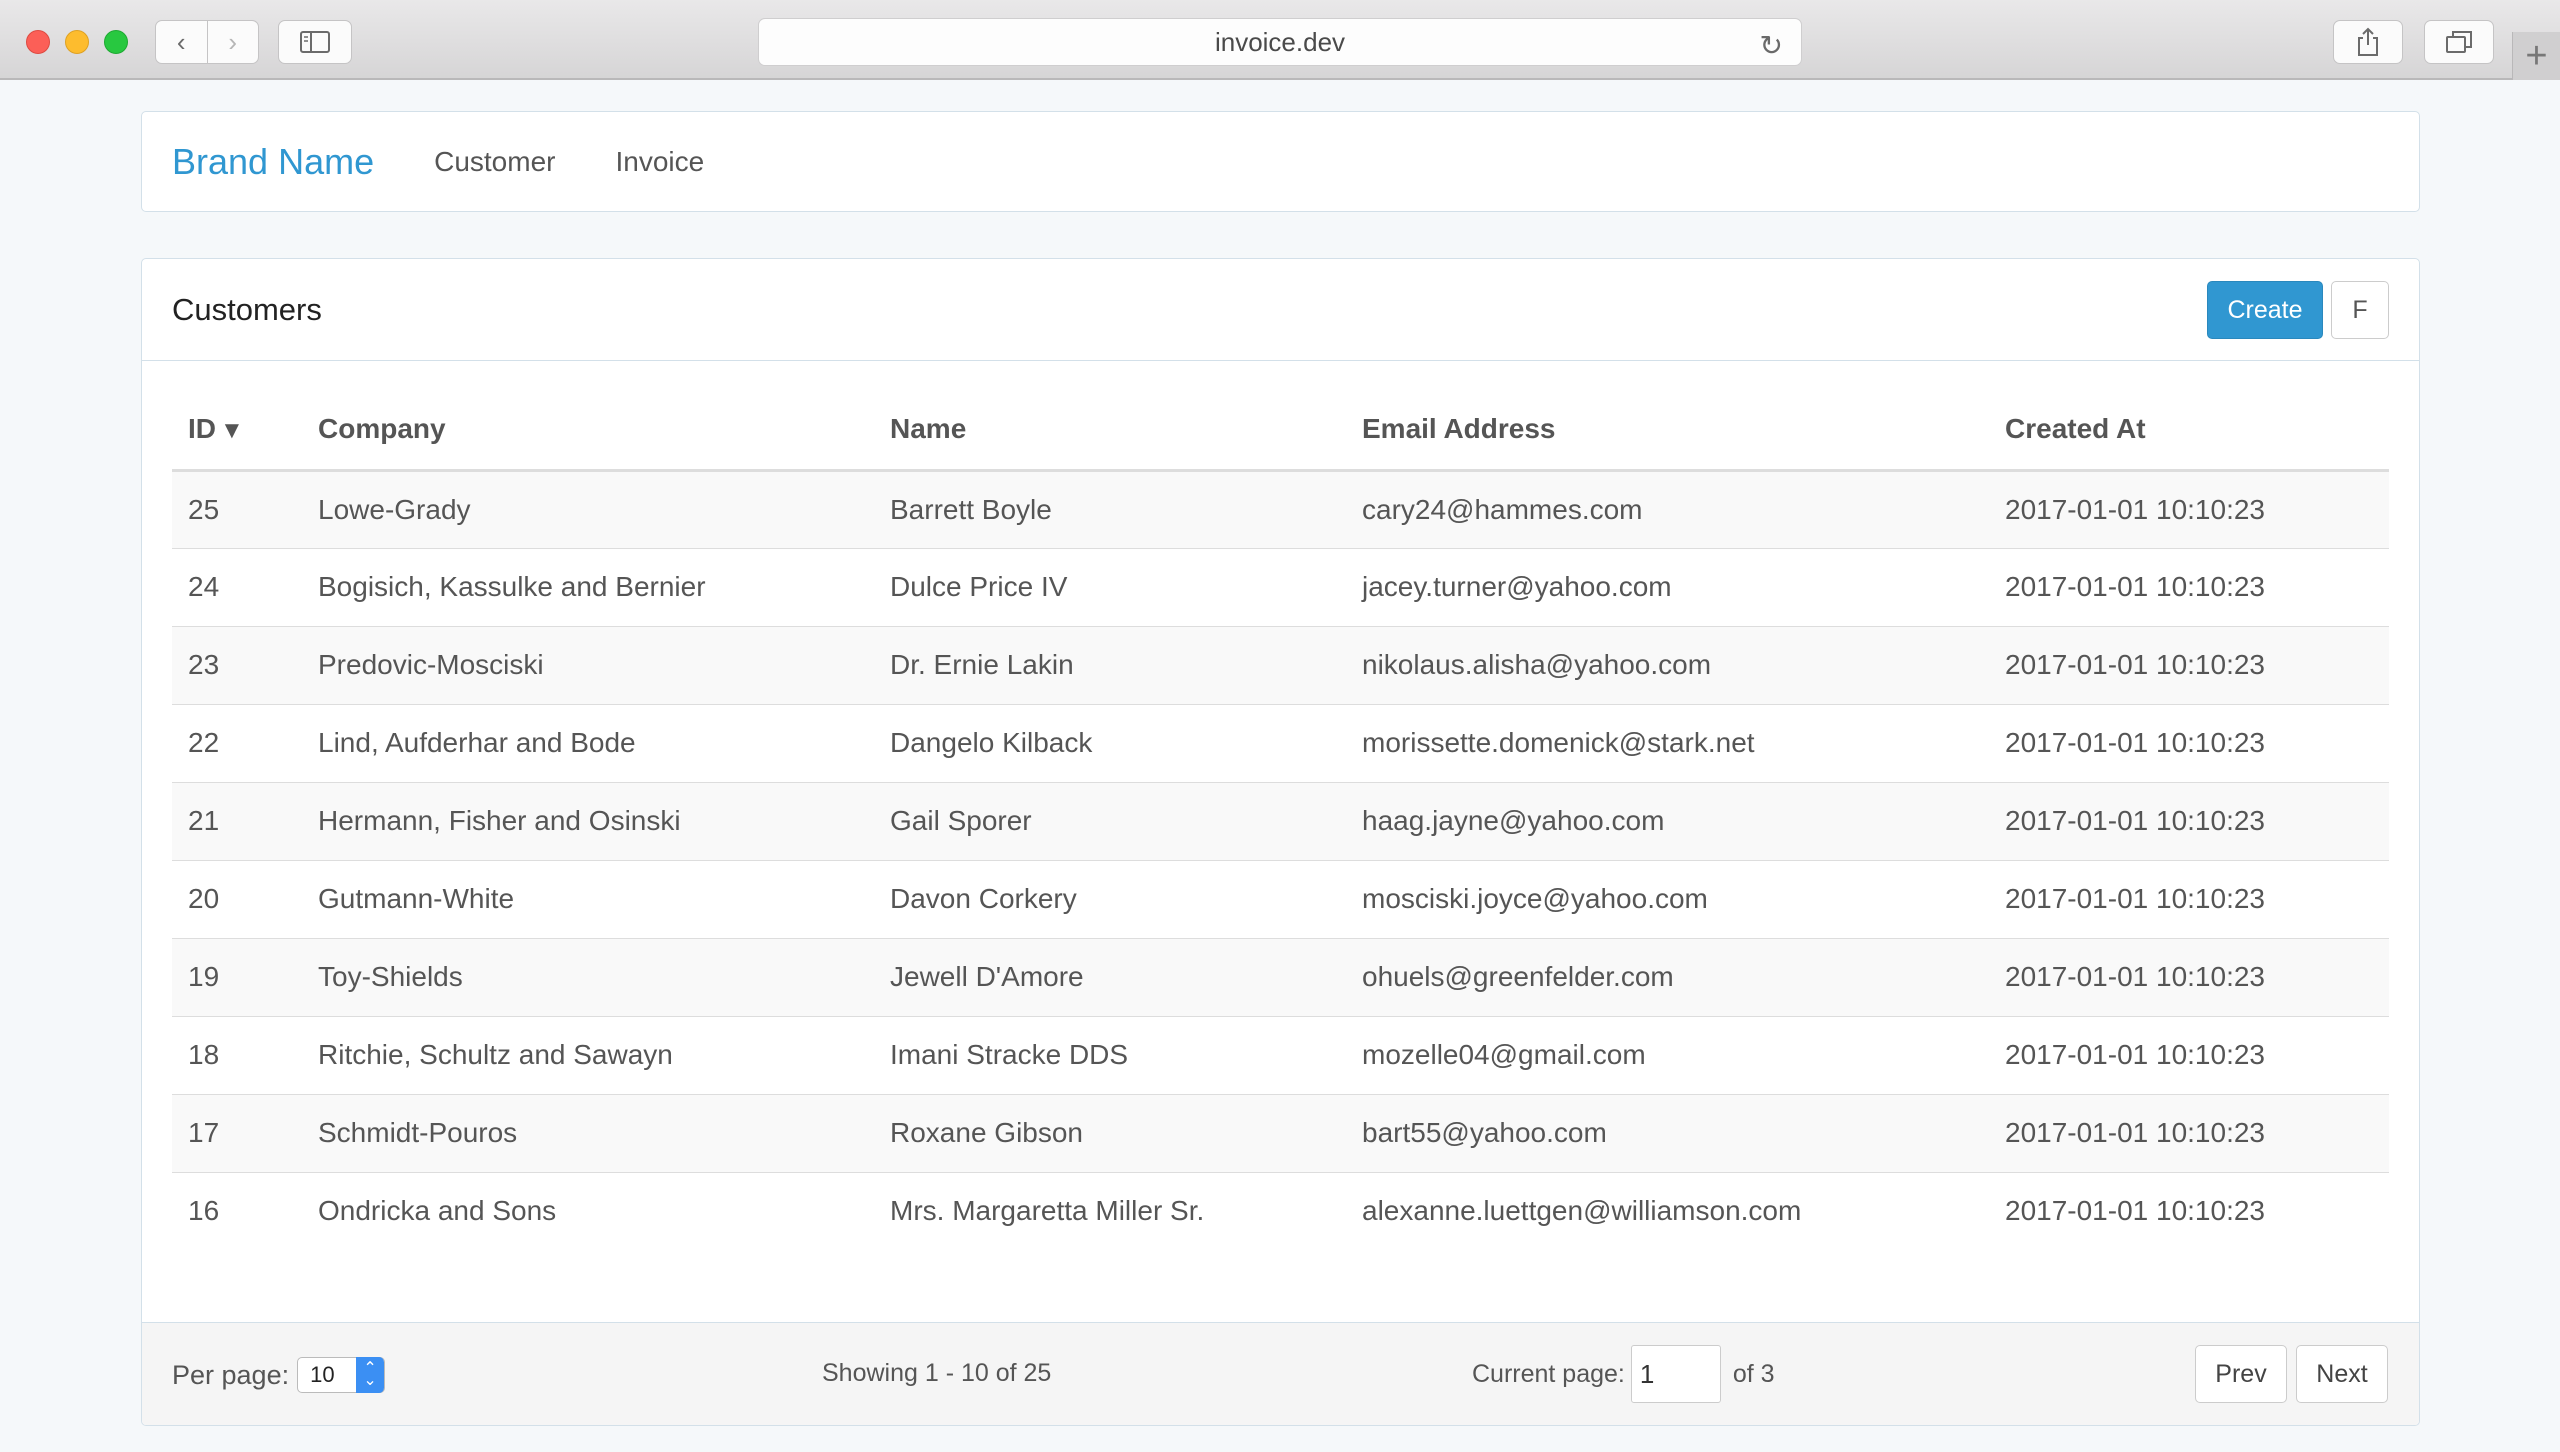  Describe the element at coordinates (1771, 45) in the screenshot. I see `reload-icon: ↻` at that location.